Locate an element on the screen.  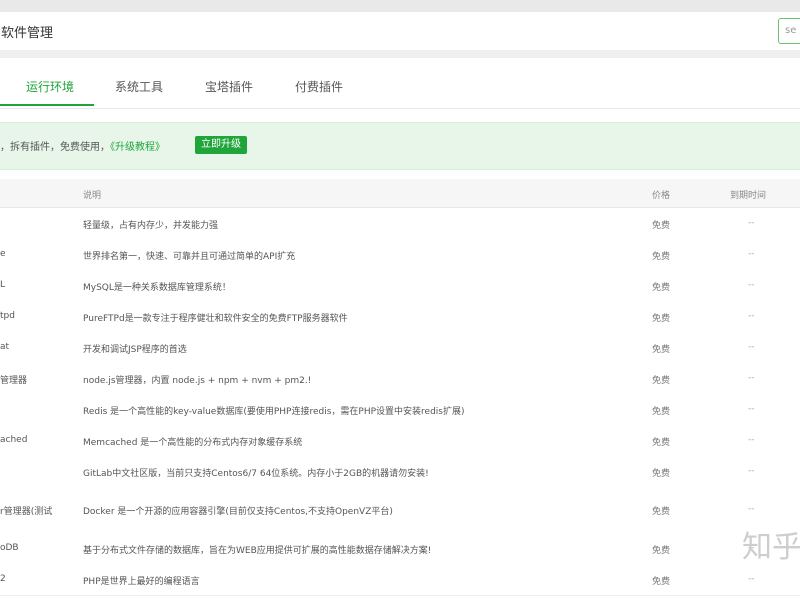
software-name: ached is located at coordinates (14, 440).